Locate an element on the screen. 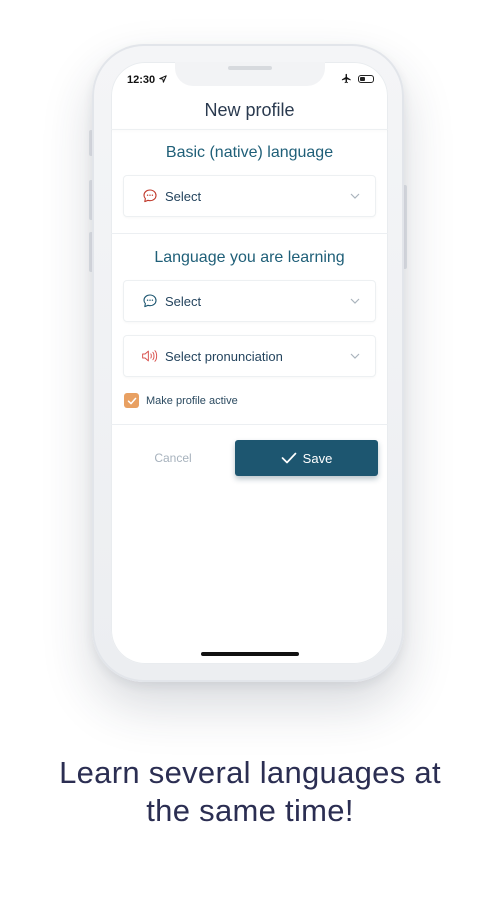 Image resolution: width=500 pixels, height=900 pixels. status-icons is located at coordinates (357, 78).